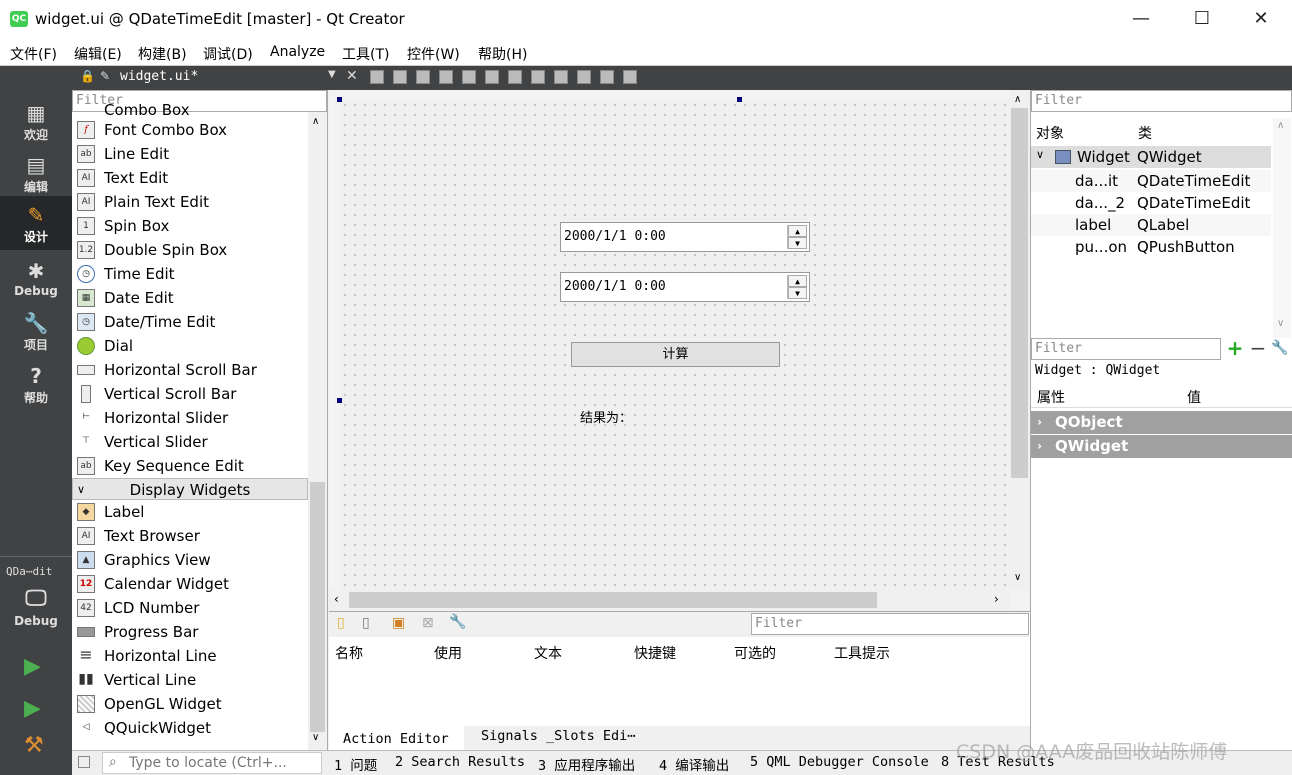 This screenshot has width=1292, height=775. What do you see at coordinates (755, 653) in the screenshot?
I see `column-checkable: 可选的` at bounding box center [755, 653].